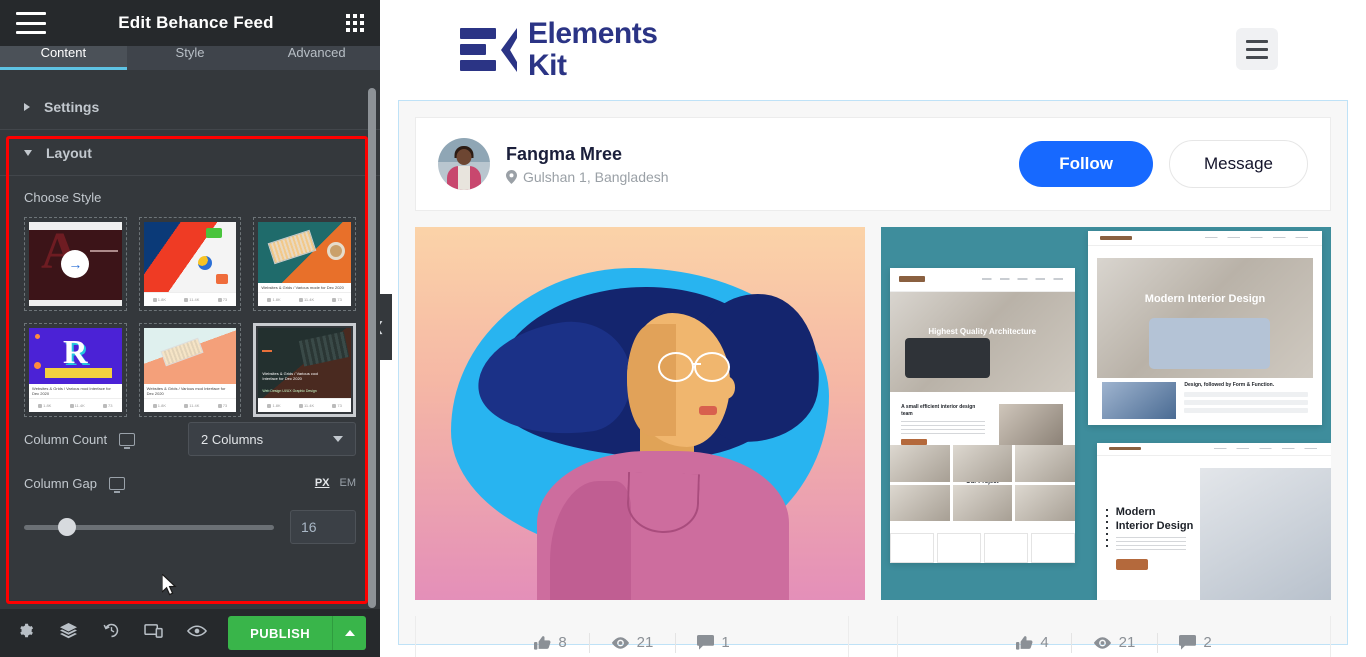  I want to click on column-gap-input: 16, so click(323, 527).